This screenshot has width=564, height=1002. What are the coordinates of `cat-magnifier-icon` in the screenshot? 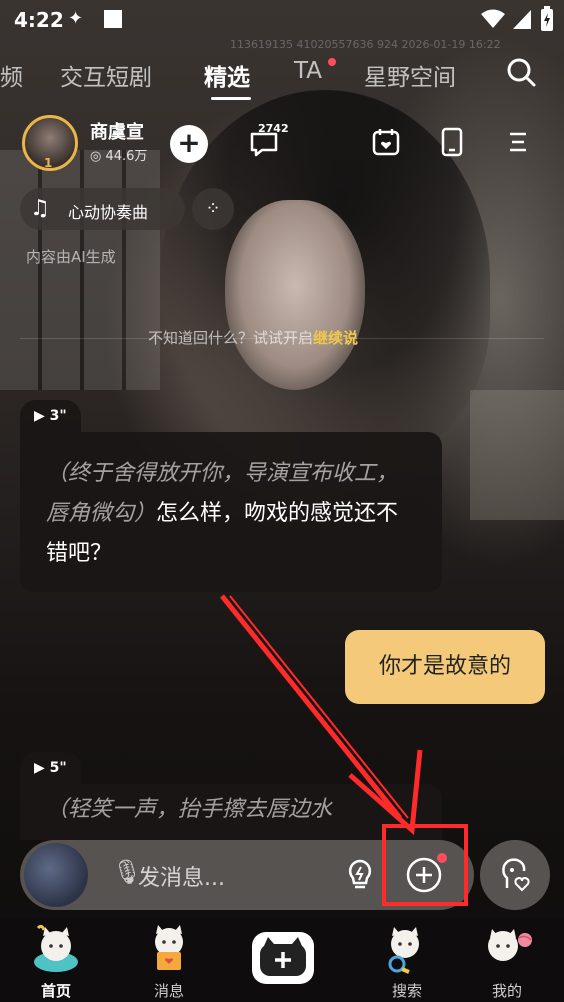 It's located at (403, 950).